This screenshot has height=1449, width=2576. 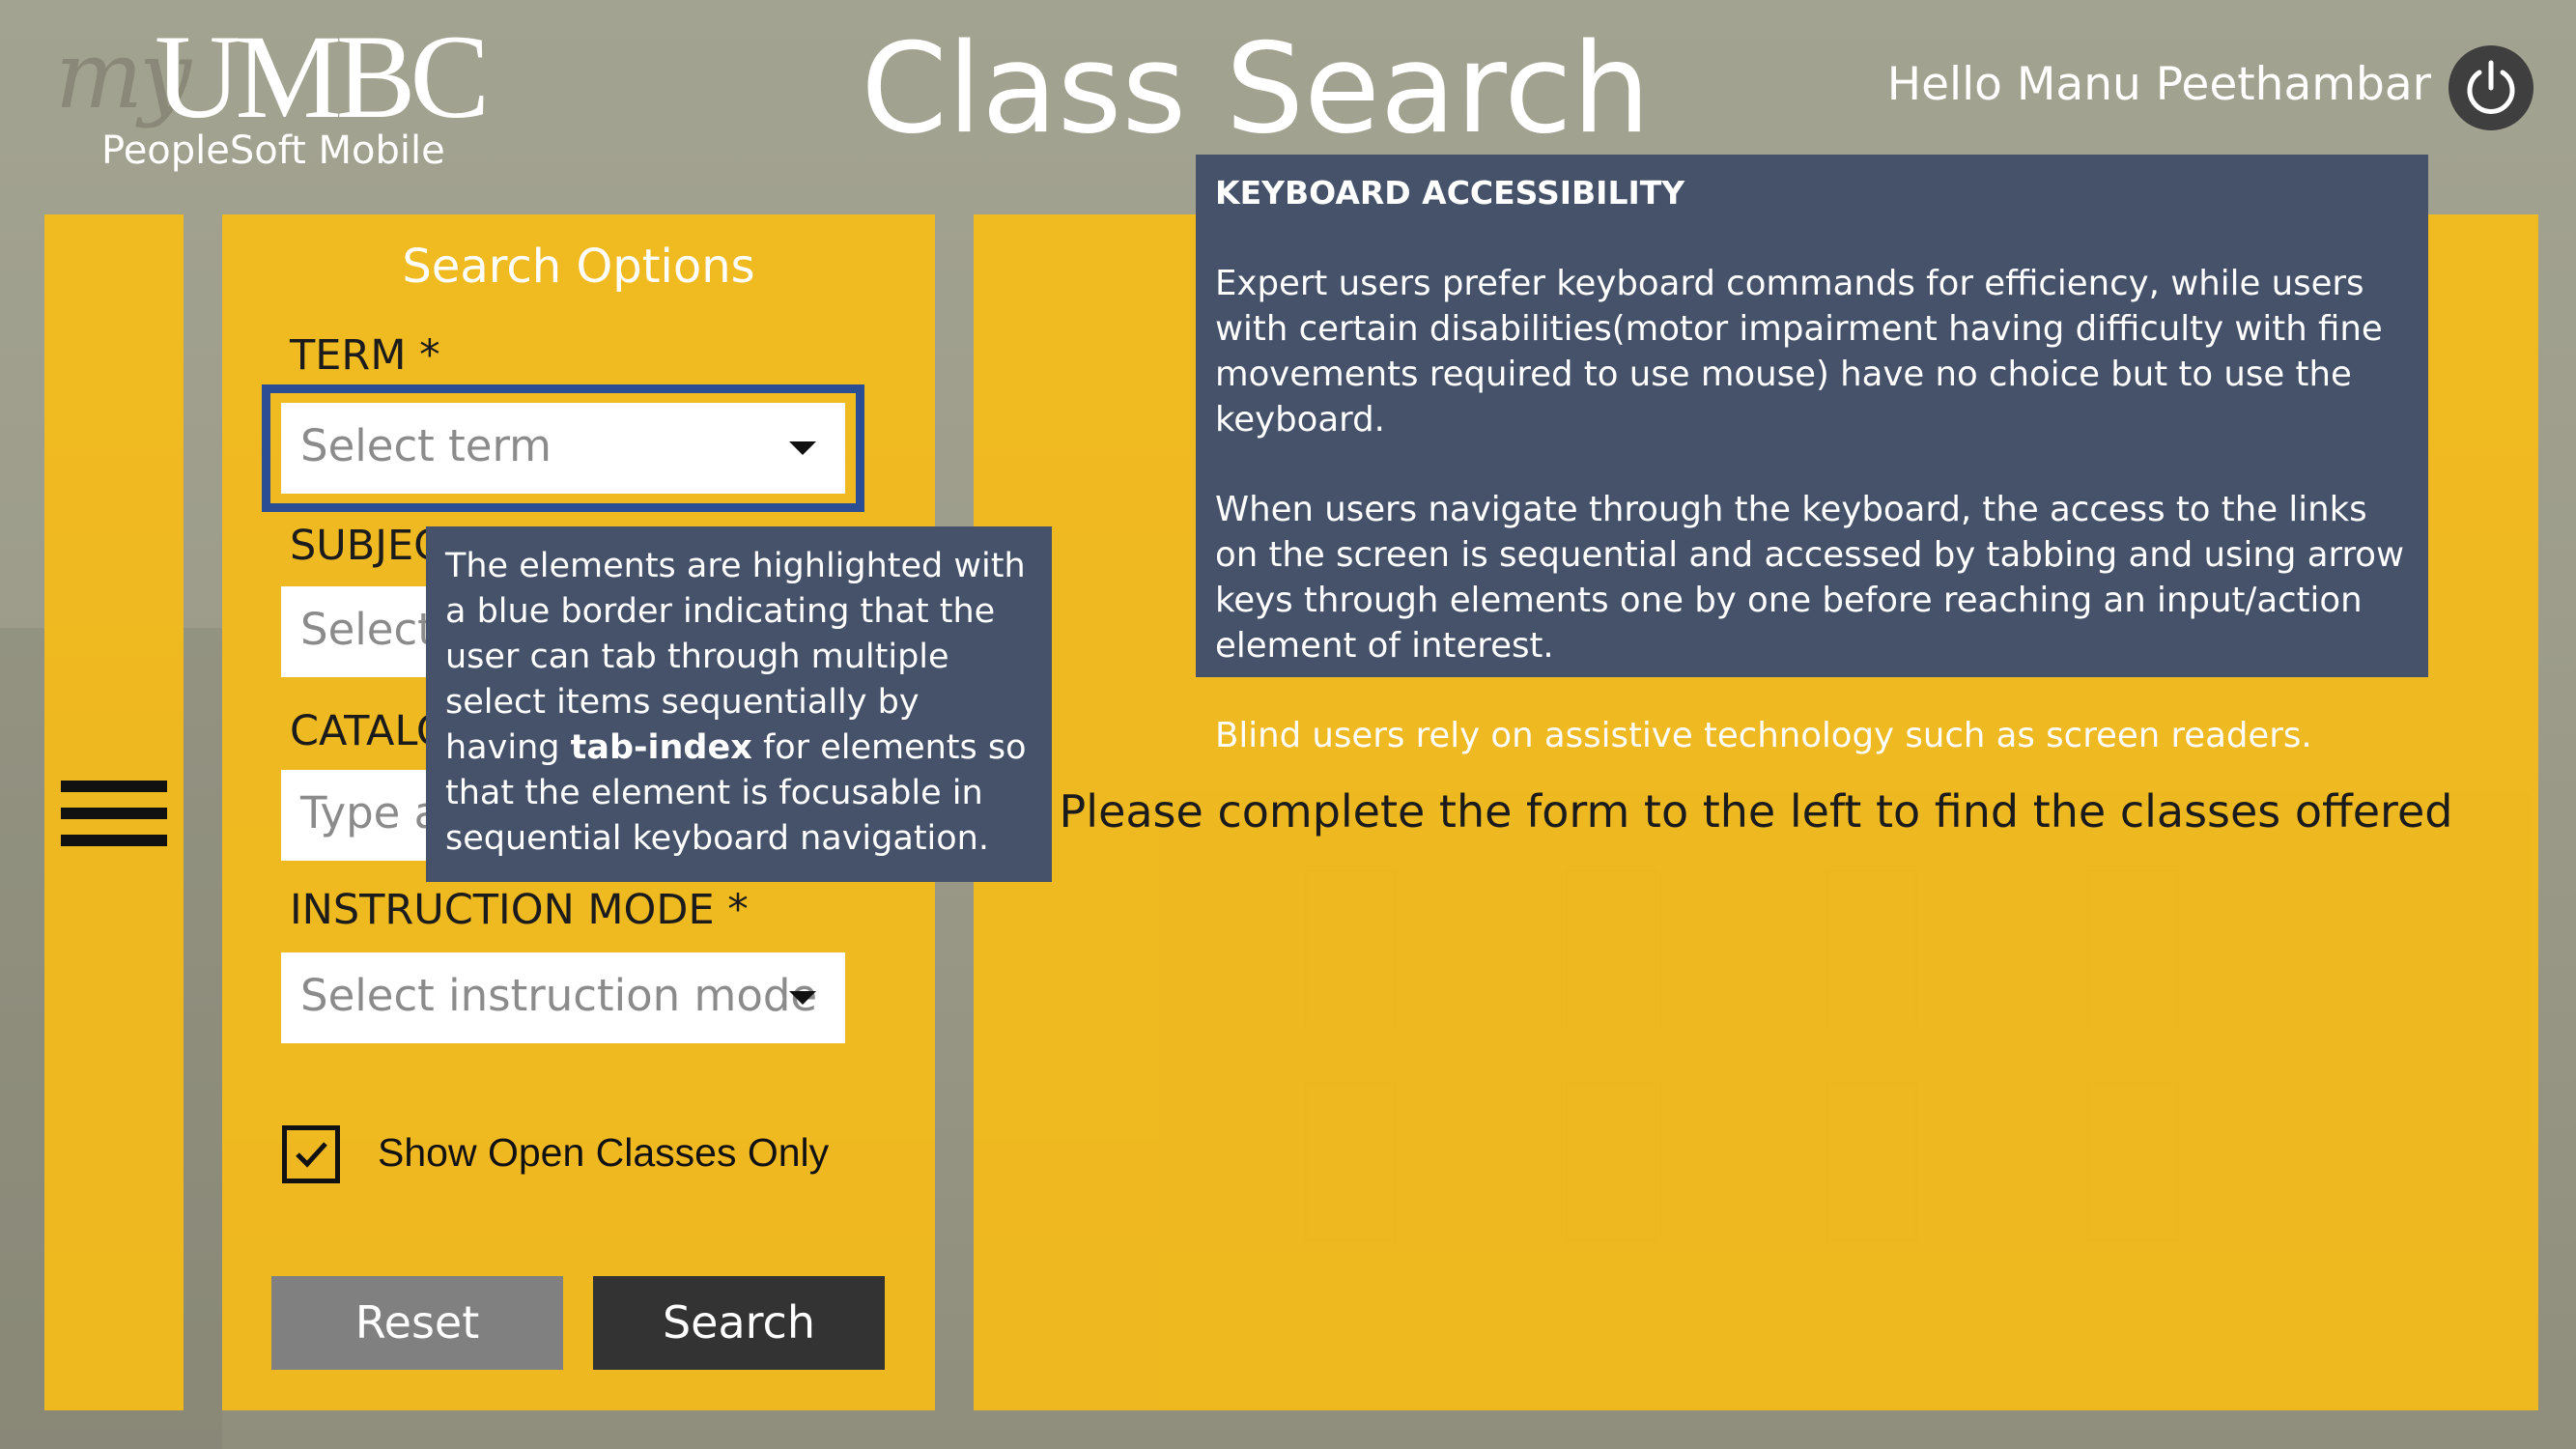 What do you see at coordinates (559, 995) in the screenshot?
I see `instruction-mode-select-value: Select instruction mode` at bounding box center [559, 995].